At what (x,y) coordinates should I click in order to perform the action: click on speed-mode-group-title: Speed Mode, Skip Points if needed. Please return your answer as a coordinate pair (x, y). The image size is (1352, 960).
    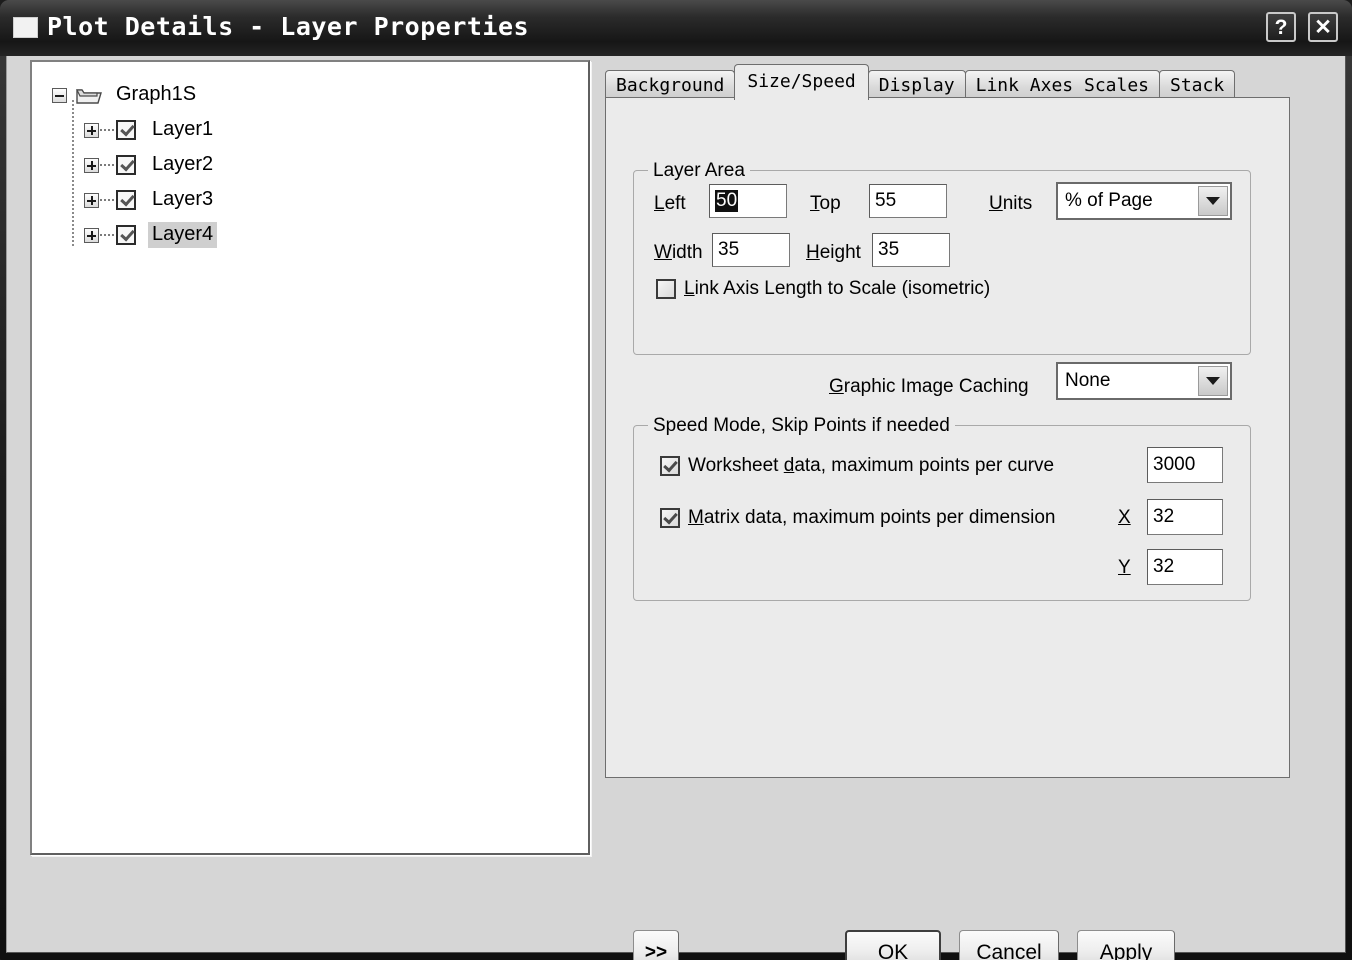
    Looking at the image, I should click on (801, 426).